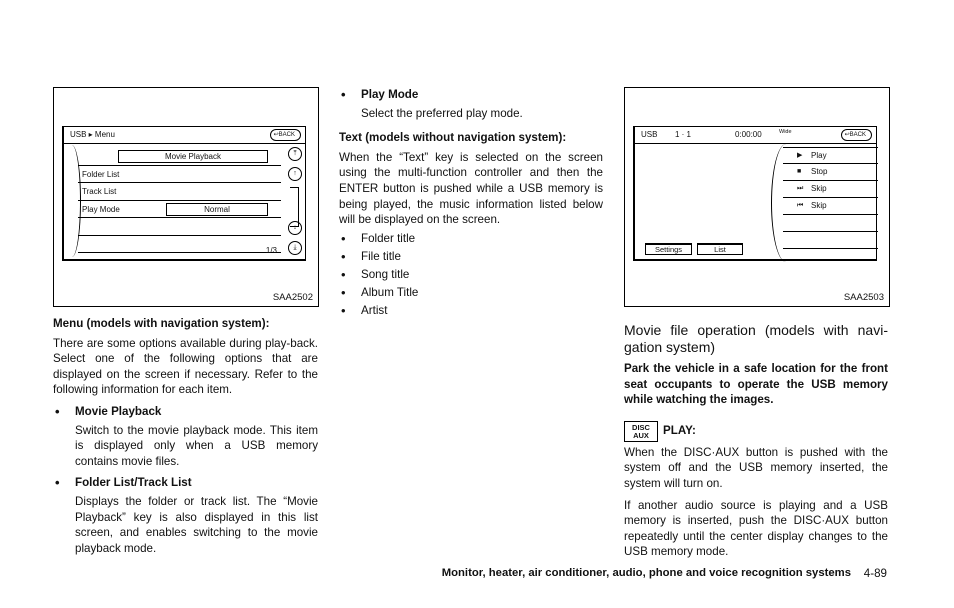  What do you see at coordinates (649, 134) in the screenshot?
I see `source-label: USB` at bounding box center [649, 134].